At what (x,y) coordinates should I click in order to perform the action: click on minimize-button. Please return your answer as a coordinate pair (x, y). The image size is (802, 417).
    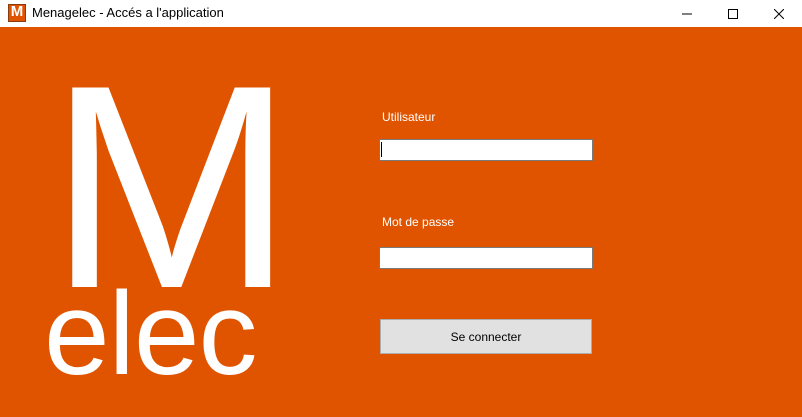
    Looking at the image, I should click on (687, 13).